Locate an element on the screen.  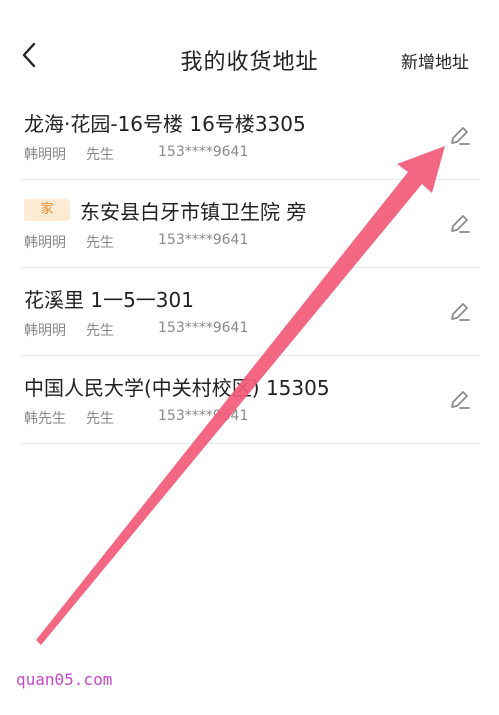
address-text: 中国人民大学(中关村校区) 15305 is located at coordinates (177, 387).